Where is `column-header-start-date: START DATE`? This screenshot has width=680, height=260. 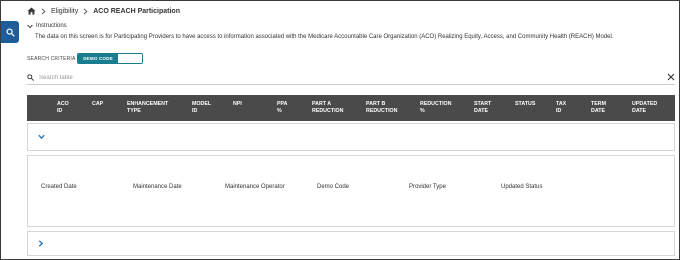
column-header-start-date: START DATE is located at coordinates (482, 108).